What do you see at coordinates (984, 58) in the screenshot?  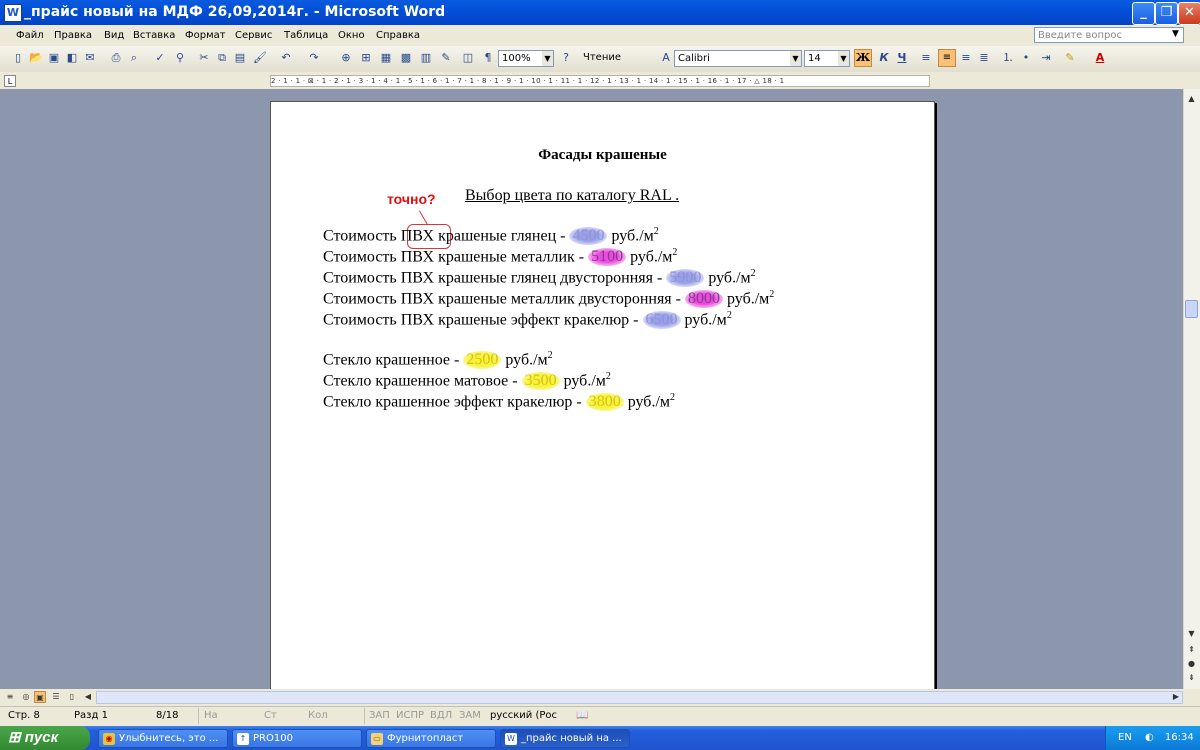 I see `justify-icon: ≣` at bounding box center [984, 58].